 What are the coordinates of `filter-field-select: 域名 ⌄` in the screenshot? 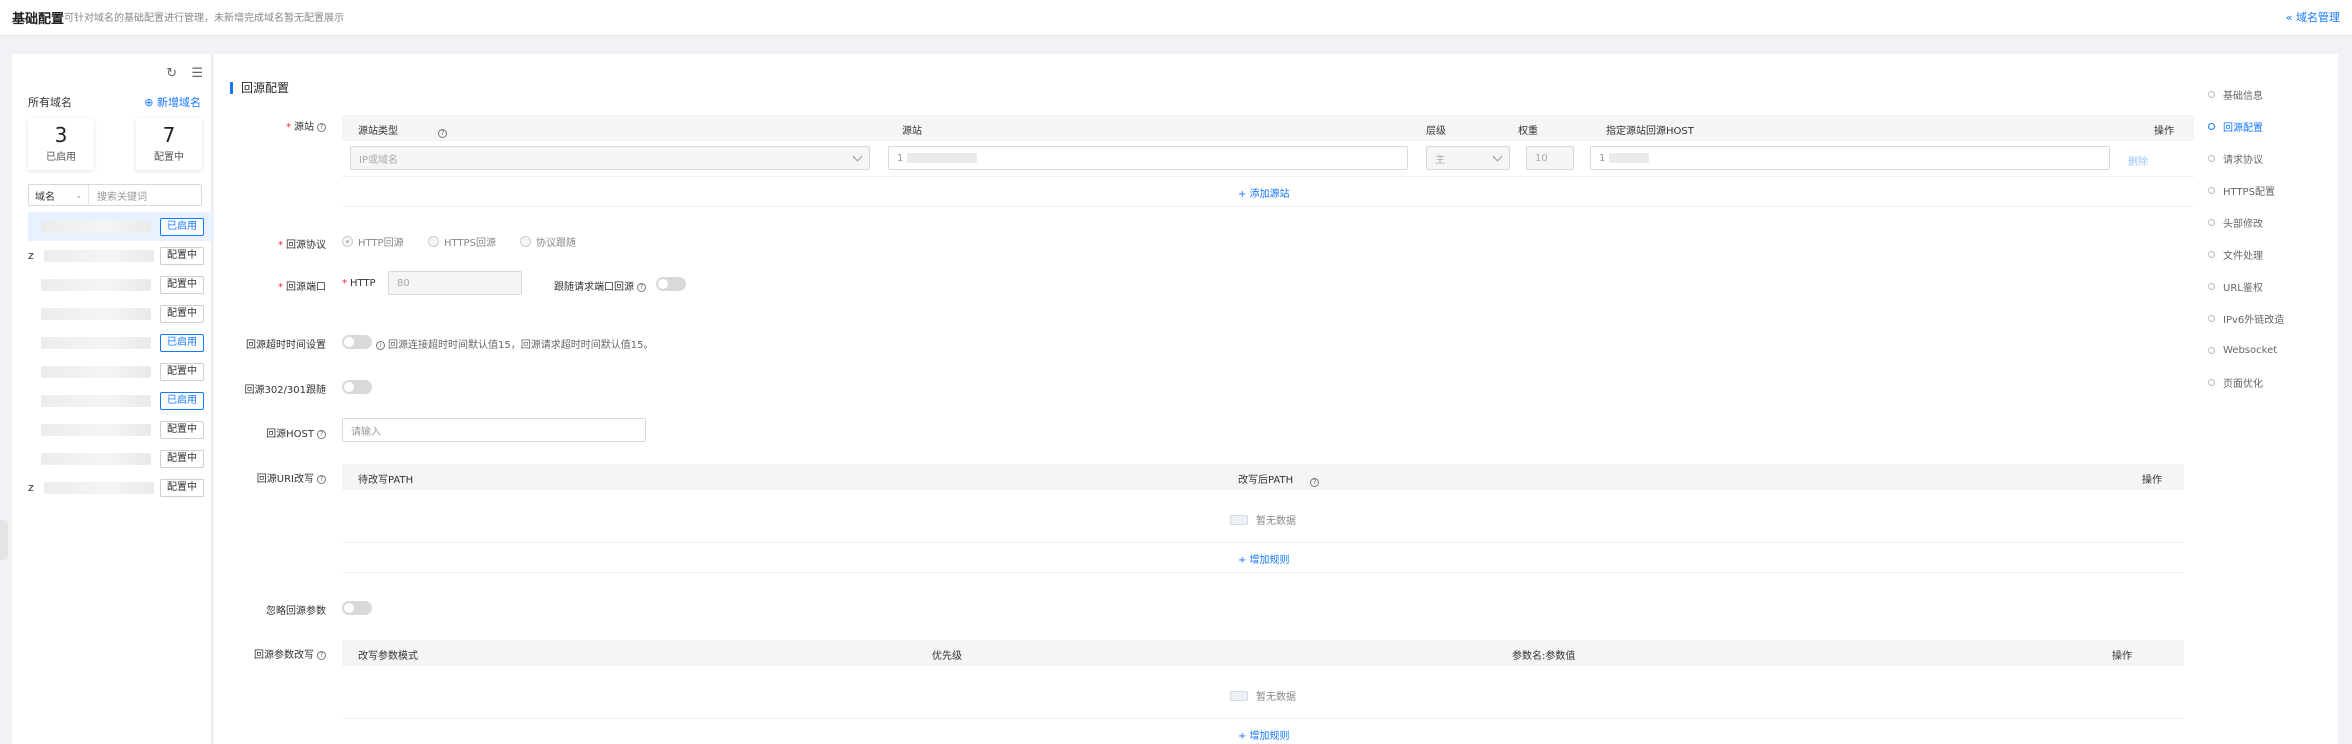 It's located at (59, 195).